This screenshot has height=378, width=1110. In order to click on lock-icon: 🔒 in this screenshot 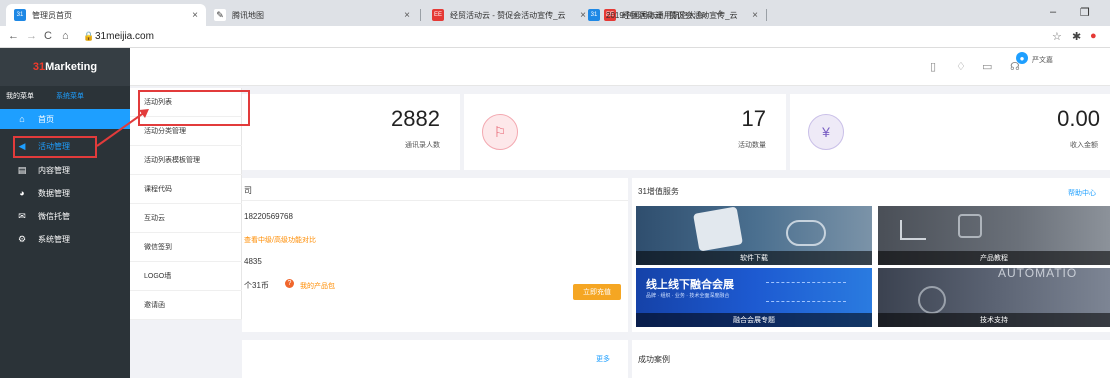, I will do `click(89, 36)`.